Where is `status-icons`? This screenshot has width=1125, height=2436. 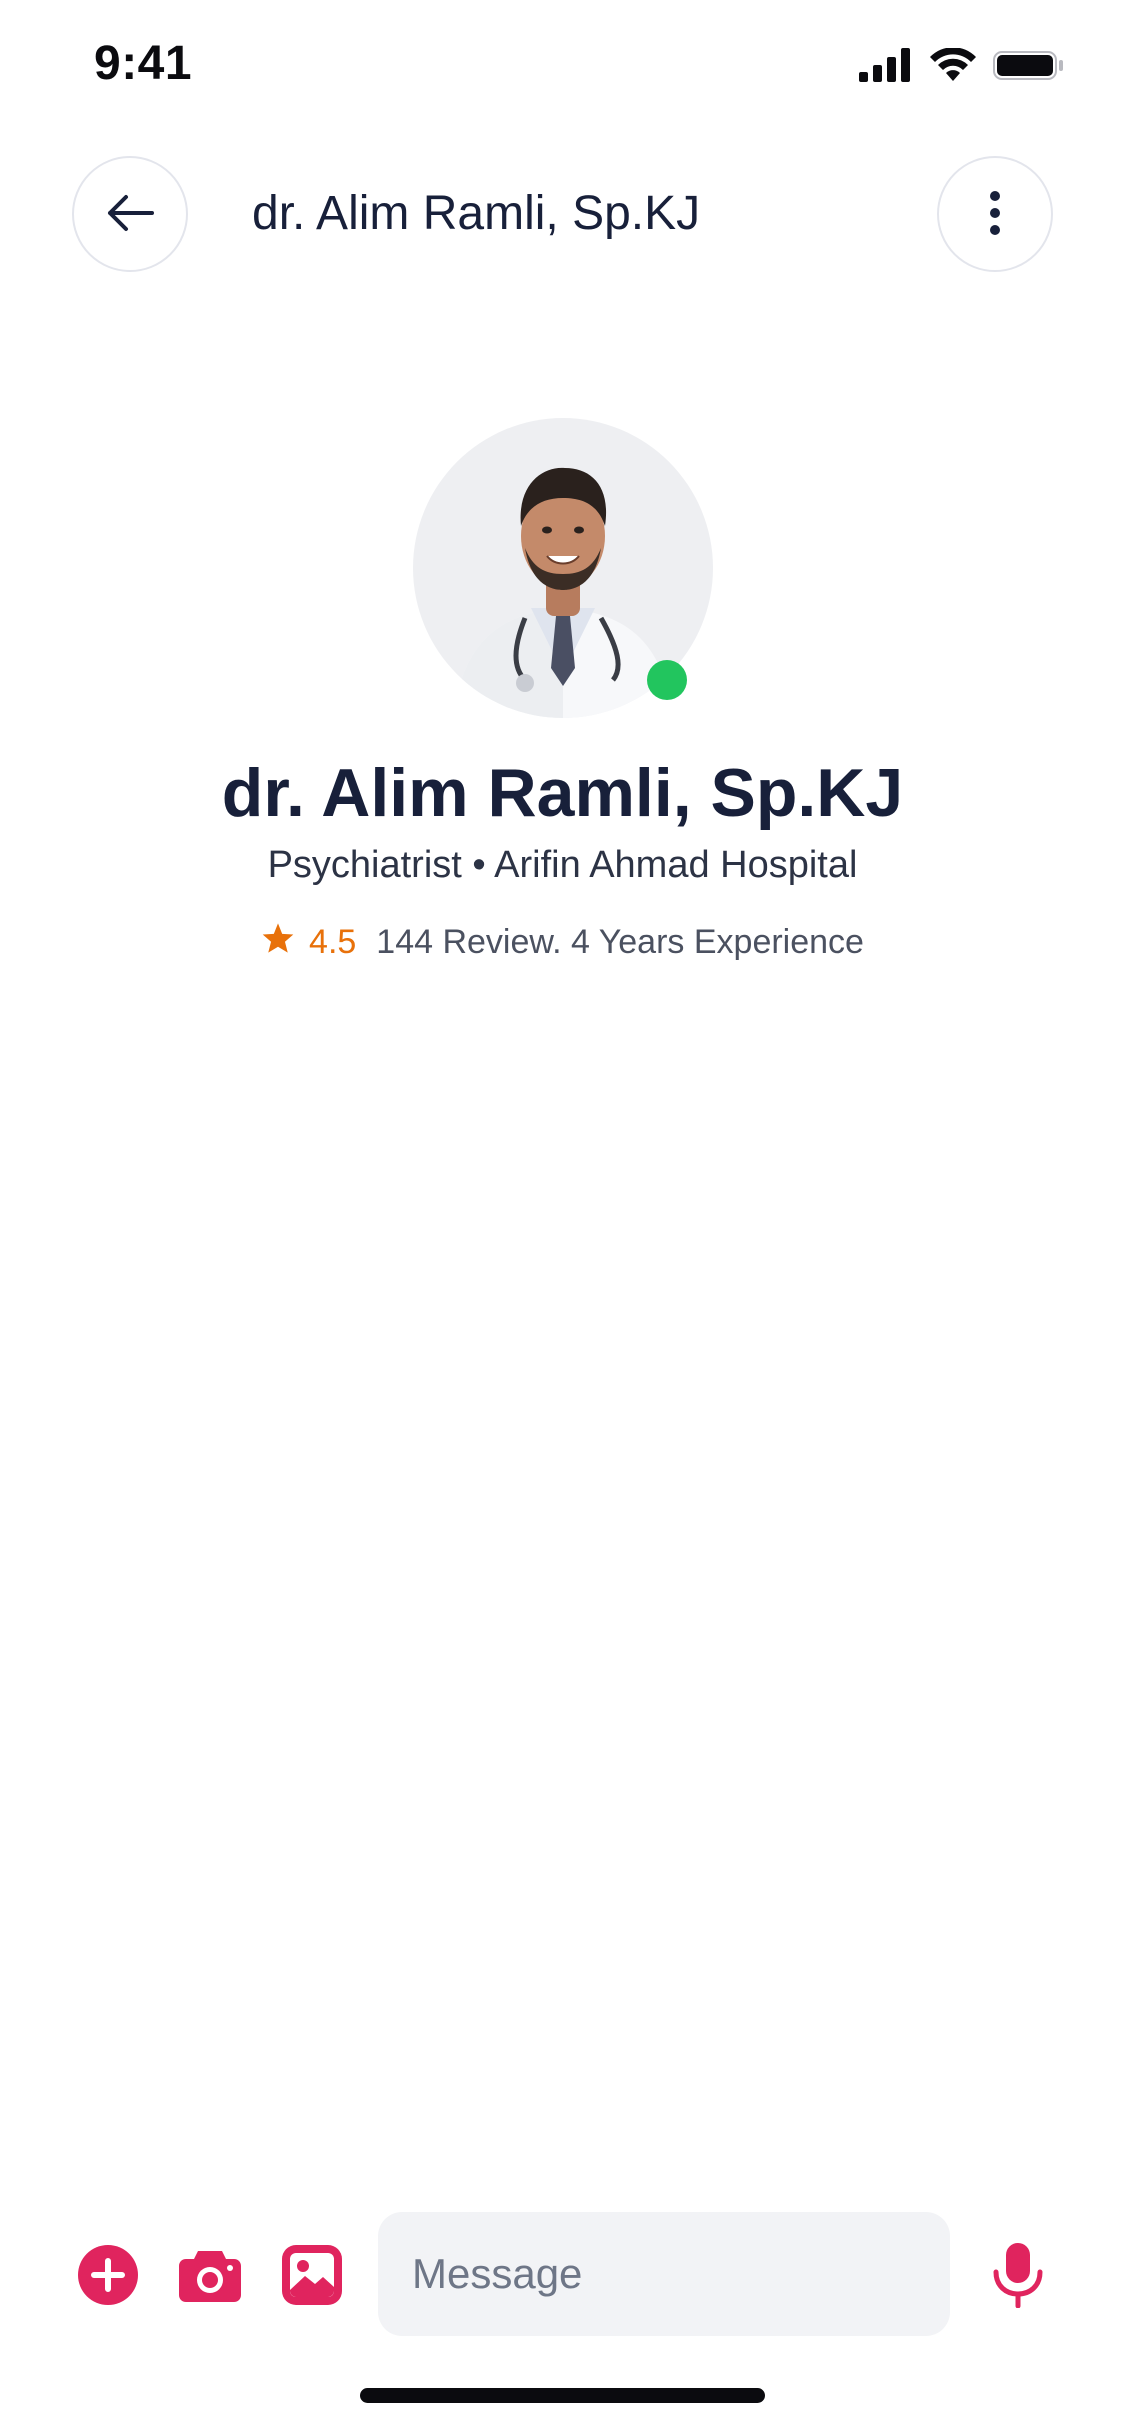 status-icons is located at coordinates (962, 67).